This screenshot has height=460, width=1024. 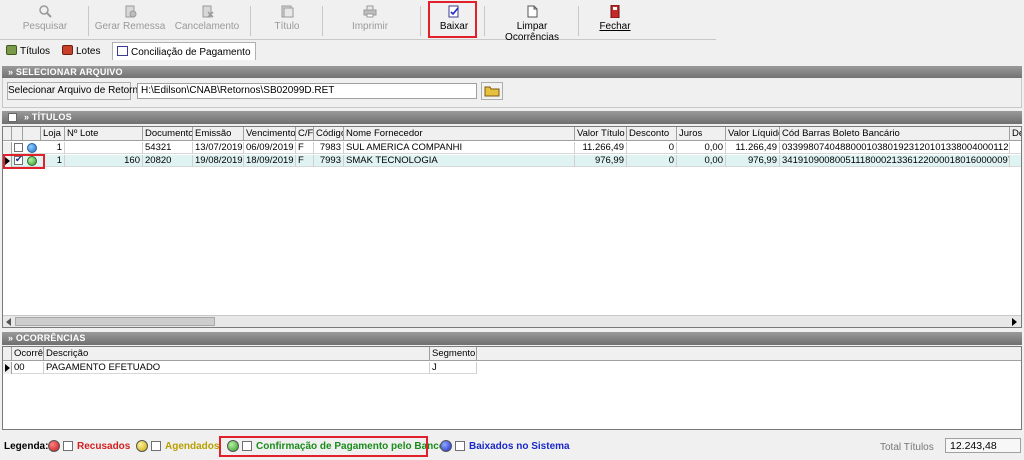 I want to click on blue-status-icon, so click(x=446, y=446).